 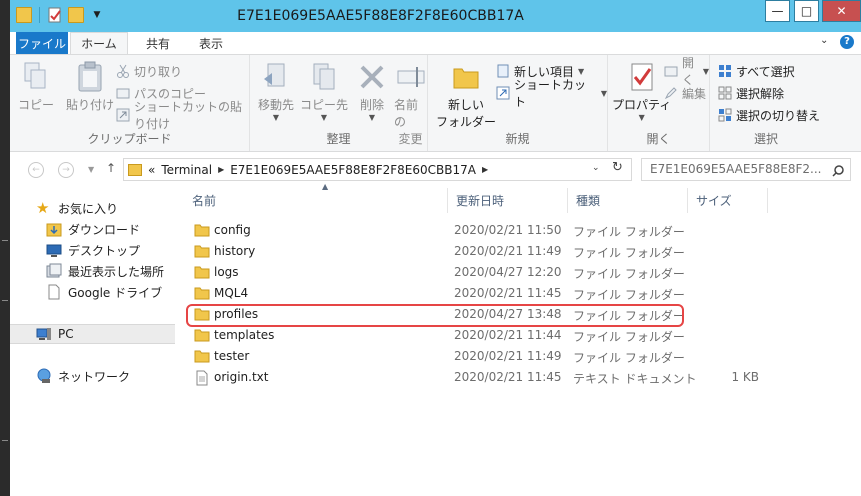 I want to click on nav-desktop: デスクトップ, so click(x=92, y=250).